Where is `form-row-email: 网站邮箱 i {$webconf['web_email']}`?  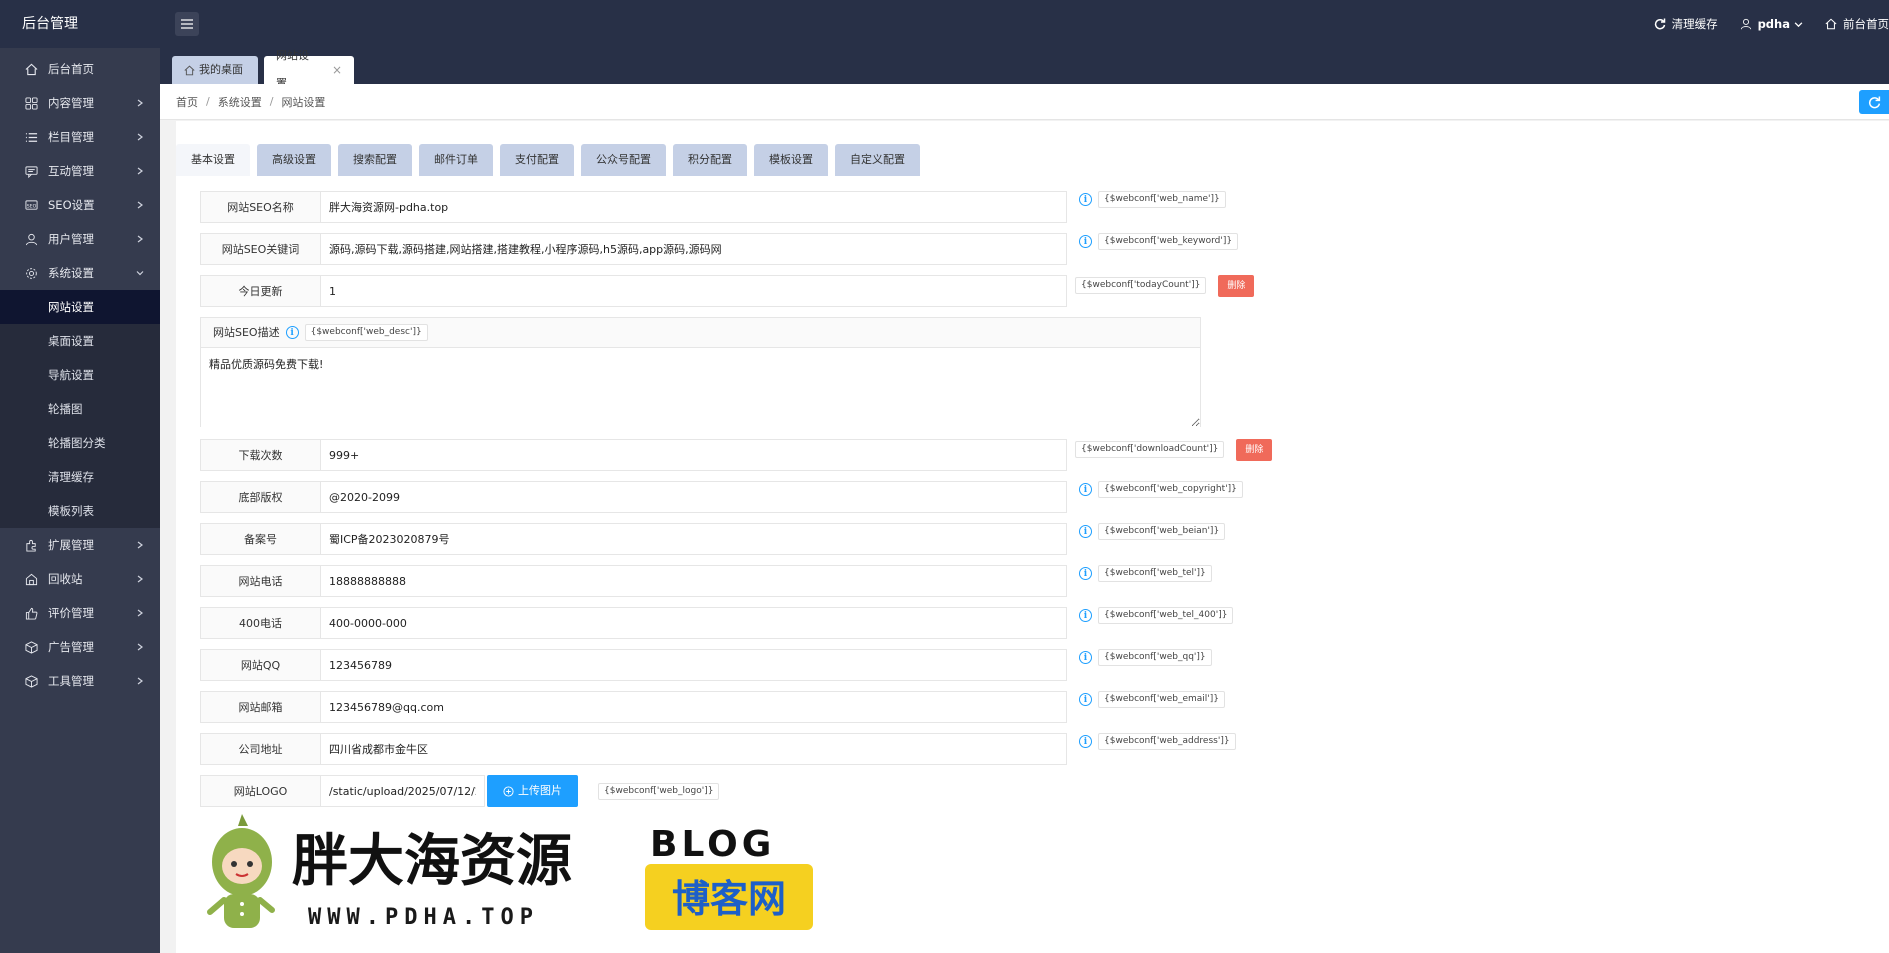 form-row-email: 网站邮箱 i {$webconf['web_email']} is located at coordinates (850, 707).